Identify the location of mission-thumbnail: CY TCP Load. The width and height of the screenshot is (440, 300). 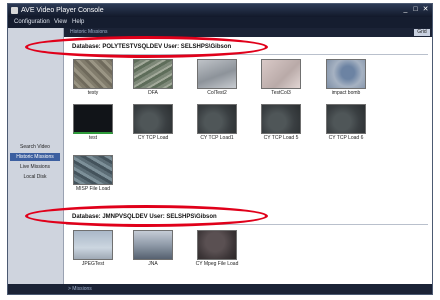
(153, 123).